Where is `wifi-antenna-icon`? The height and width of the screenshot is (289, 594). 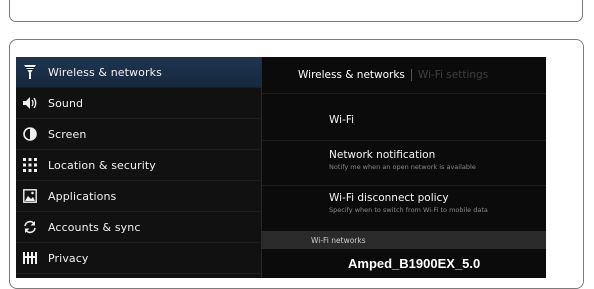
wifi-antenna-icon is located at coordinates (30, 72).